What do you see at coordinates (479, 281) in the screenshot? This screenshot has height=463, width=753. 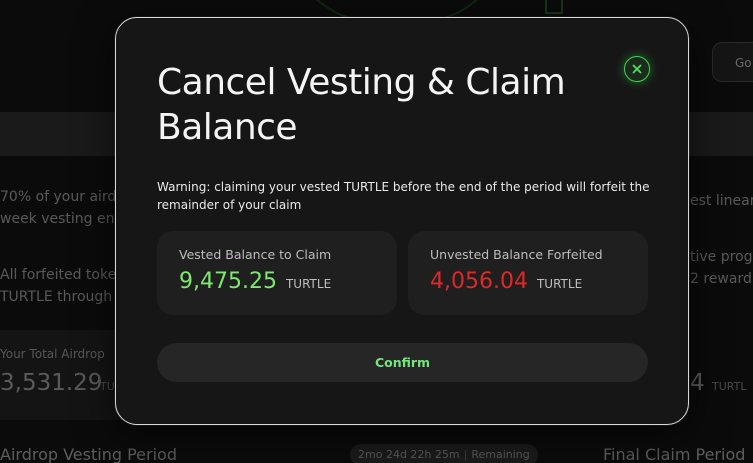 I see `unvested-balance-amount: 4,056.04` at bounding box center [479, 281].